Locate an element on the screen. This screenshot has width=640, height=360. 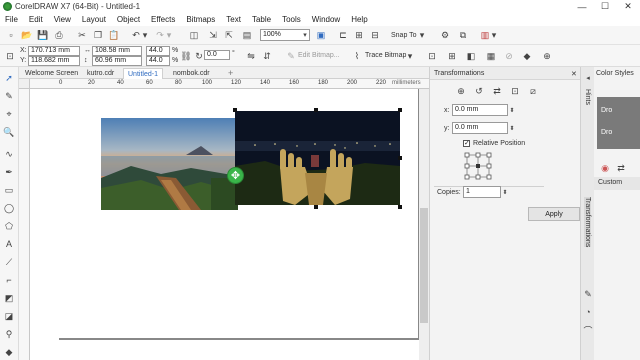
copies-field: 1 is located at coordinates (482, 192).